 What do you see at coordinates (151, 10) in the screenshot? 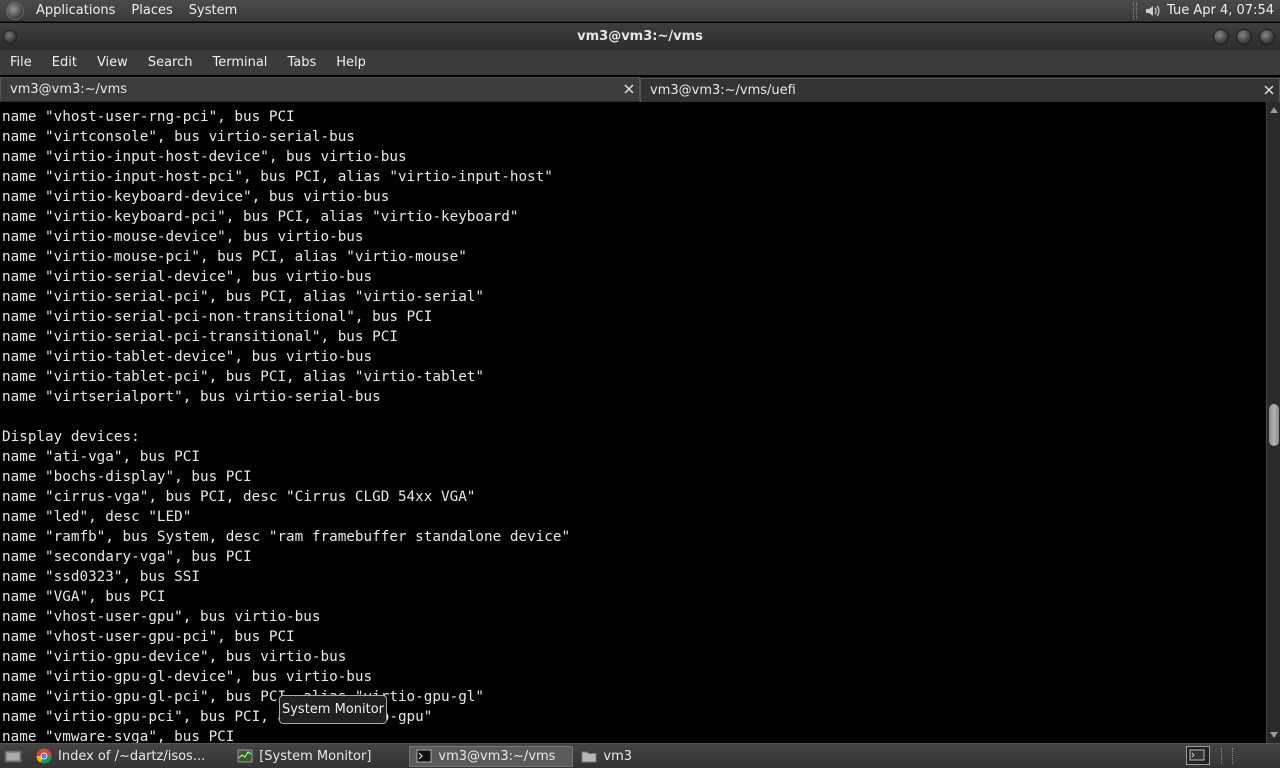
I see `places-menu: Places` at bounding box center [151, 10].